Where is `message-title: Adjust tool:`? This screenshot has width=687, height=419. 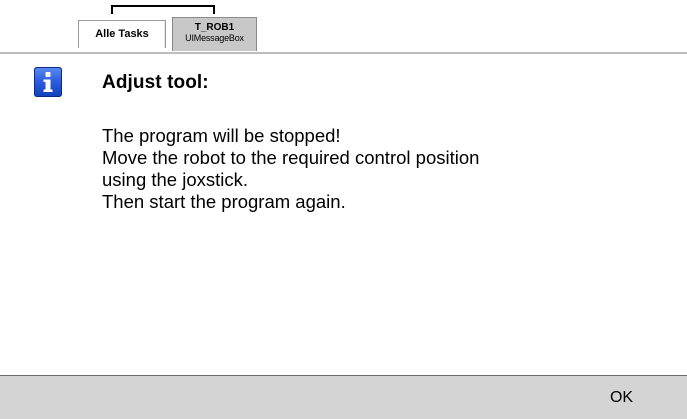
message-title: Adjust tool: is located at coordinates (155, 82).